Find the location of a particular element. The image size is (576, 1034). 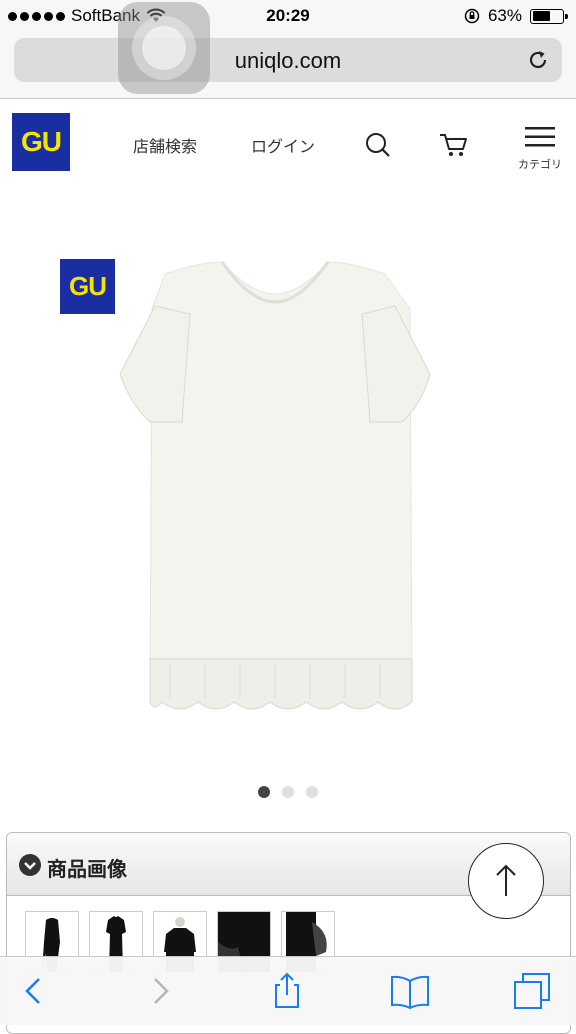

battery-level-fill is located at coordinates (541, 16).